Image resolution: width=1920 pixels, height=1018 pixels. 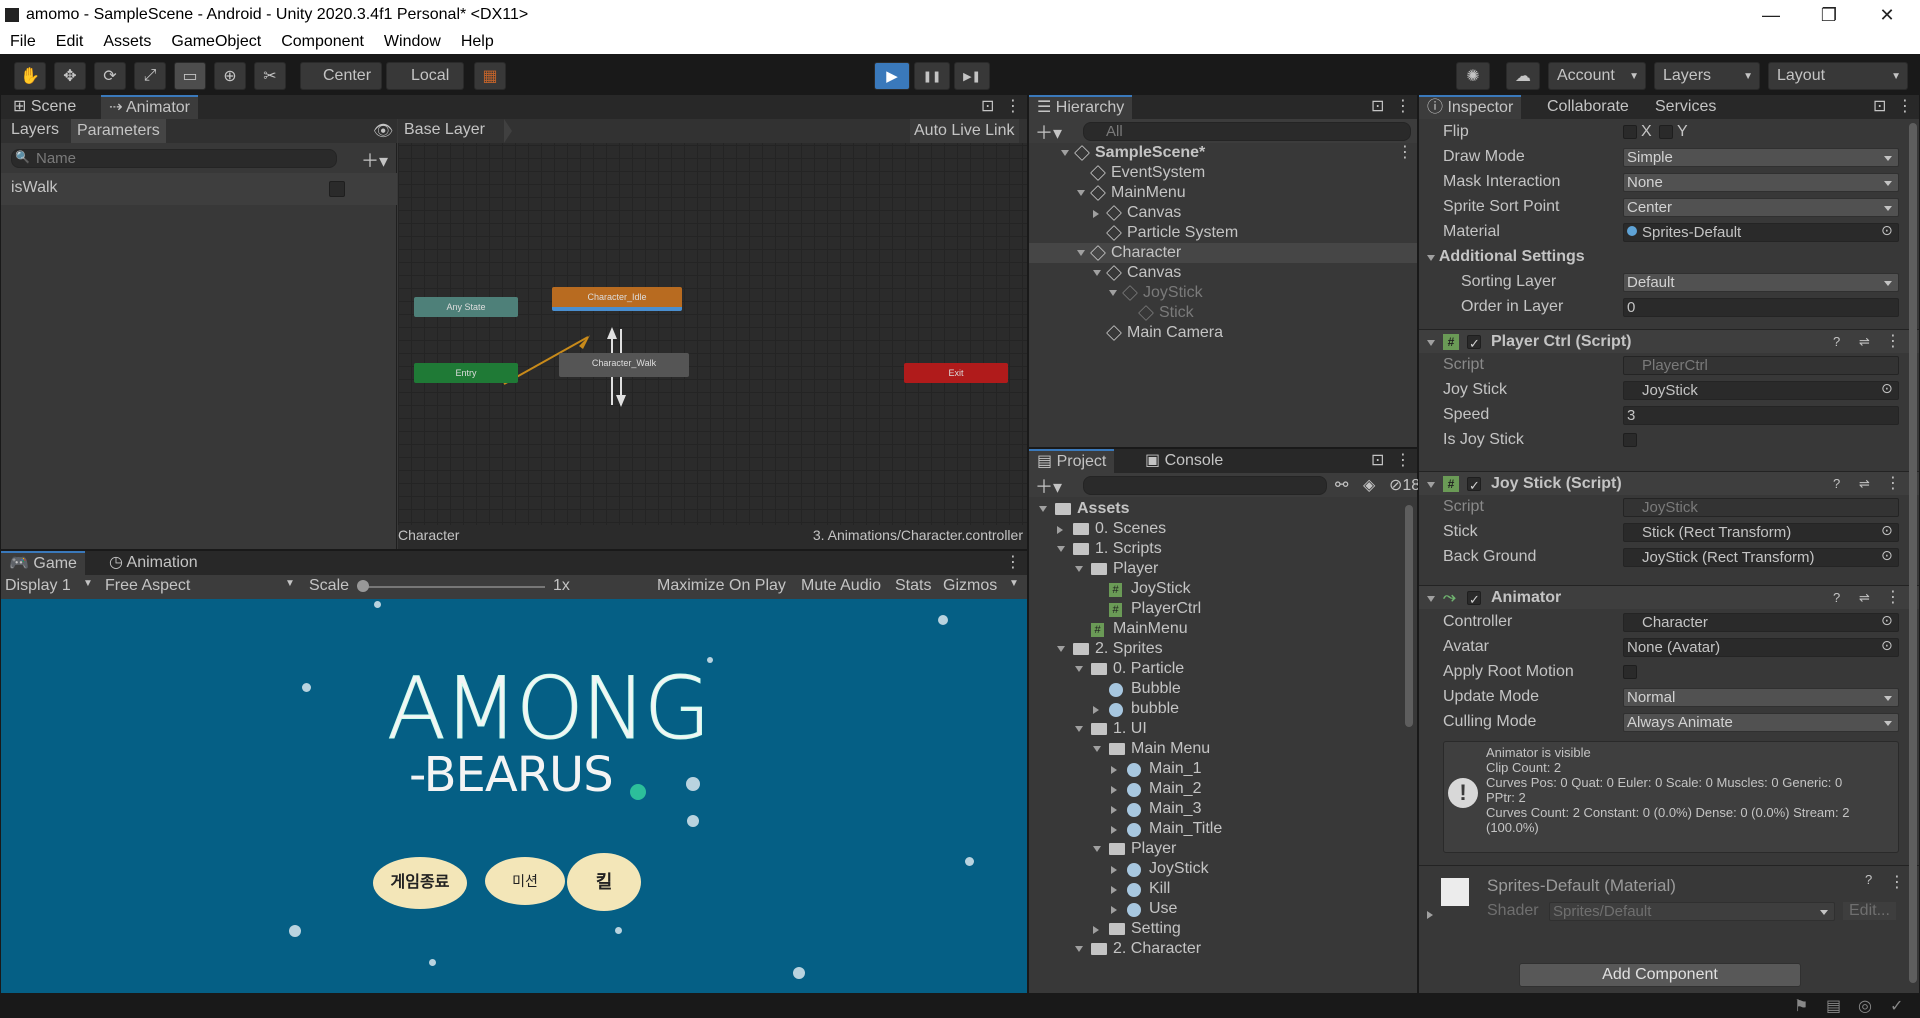 I want to click on hidden-count-icon: ⊘18, so click(x=1404, y=485).